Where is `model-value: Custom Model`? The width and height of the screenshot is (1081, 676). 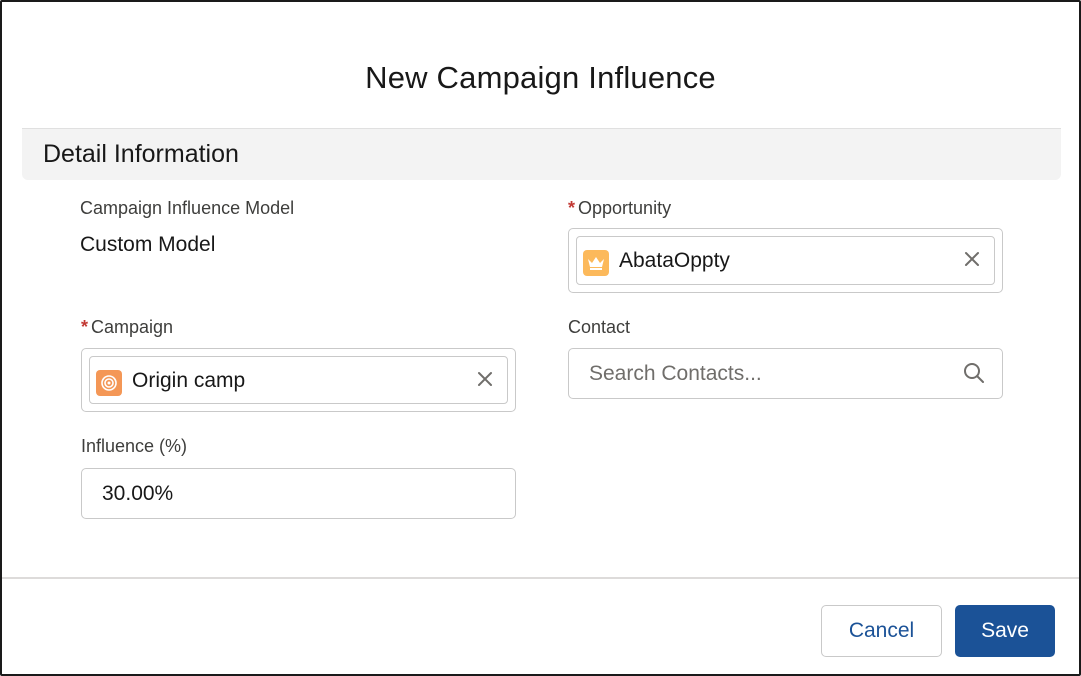
model-value: Custom Model is located at coordinates (148, 244).